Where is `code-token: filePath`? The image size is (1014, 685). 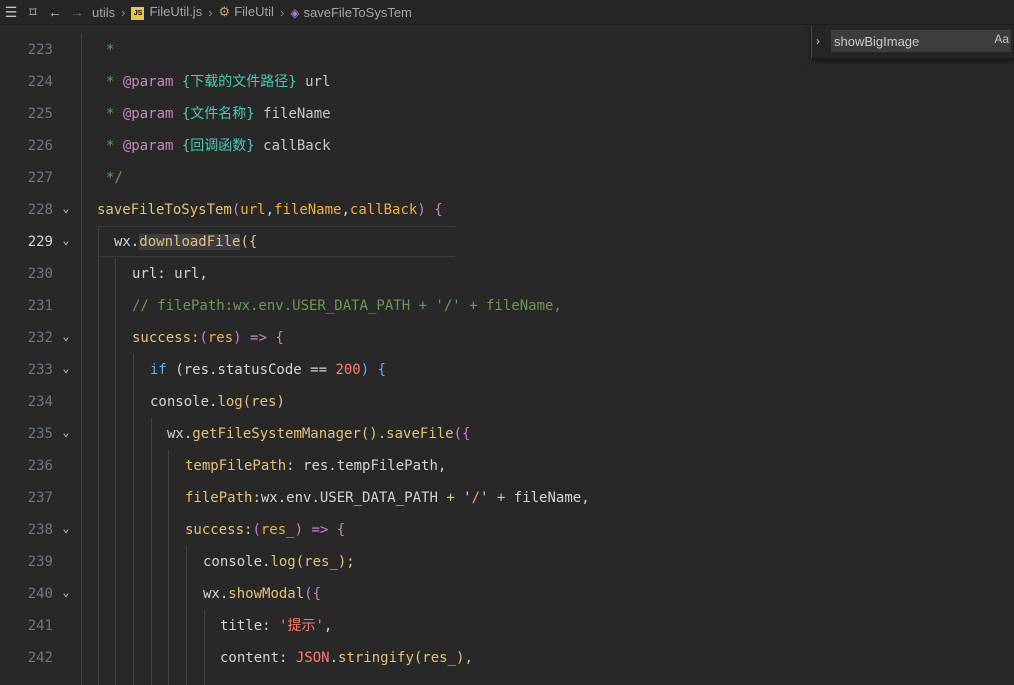 code-token: filePath is located at coordinates (219, 498).